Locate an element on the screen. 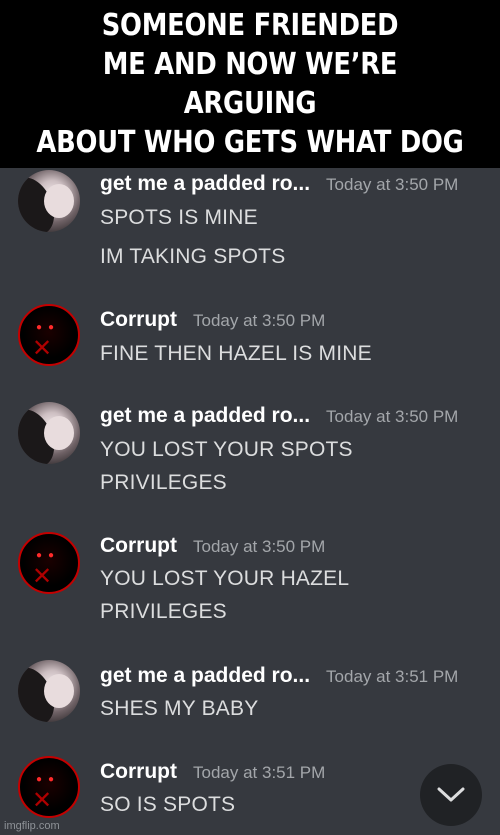  message-text: SHES MY BABY is located at coordinates (179, 708).